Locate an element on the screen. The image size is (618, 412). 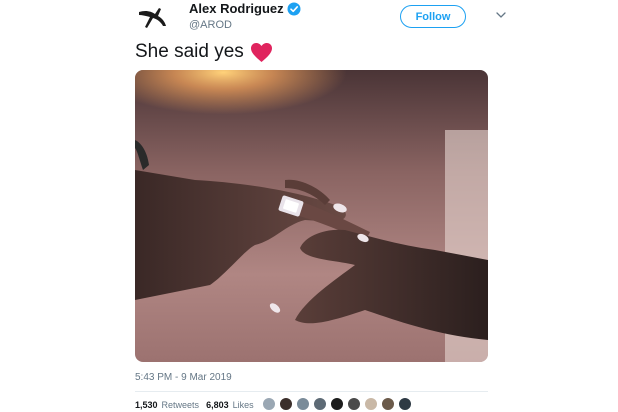
tweet-stats: 1,530 Retweets 6,803 Likes is located at coordinates (196, 405).